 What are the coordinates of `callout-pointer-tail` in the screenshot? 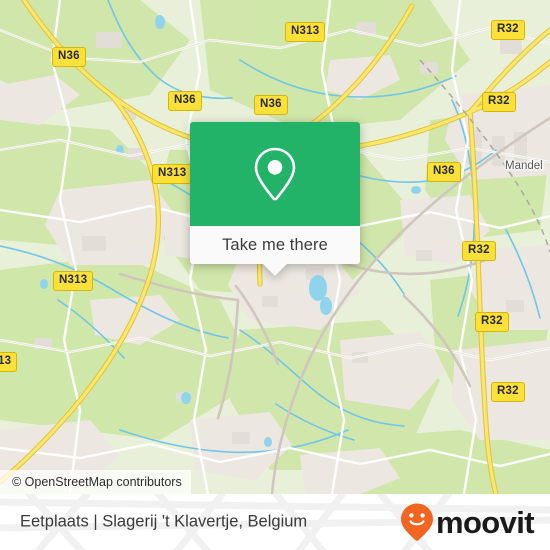 It's located at (275, 269).